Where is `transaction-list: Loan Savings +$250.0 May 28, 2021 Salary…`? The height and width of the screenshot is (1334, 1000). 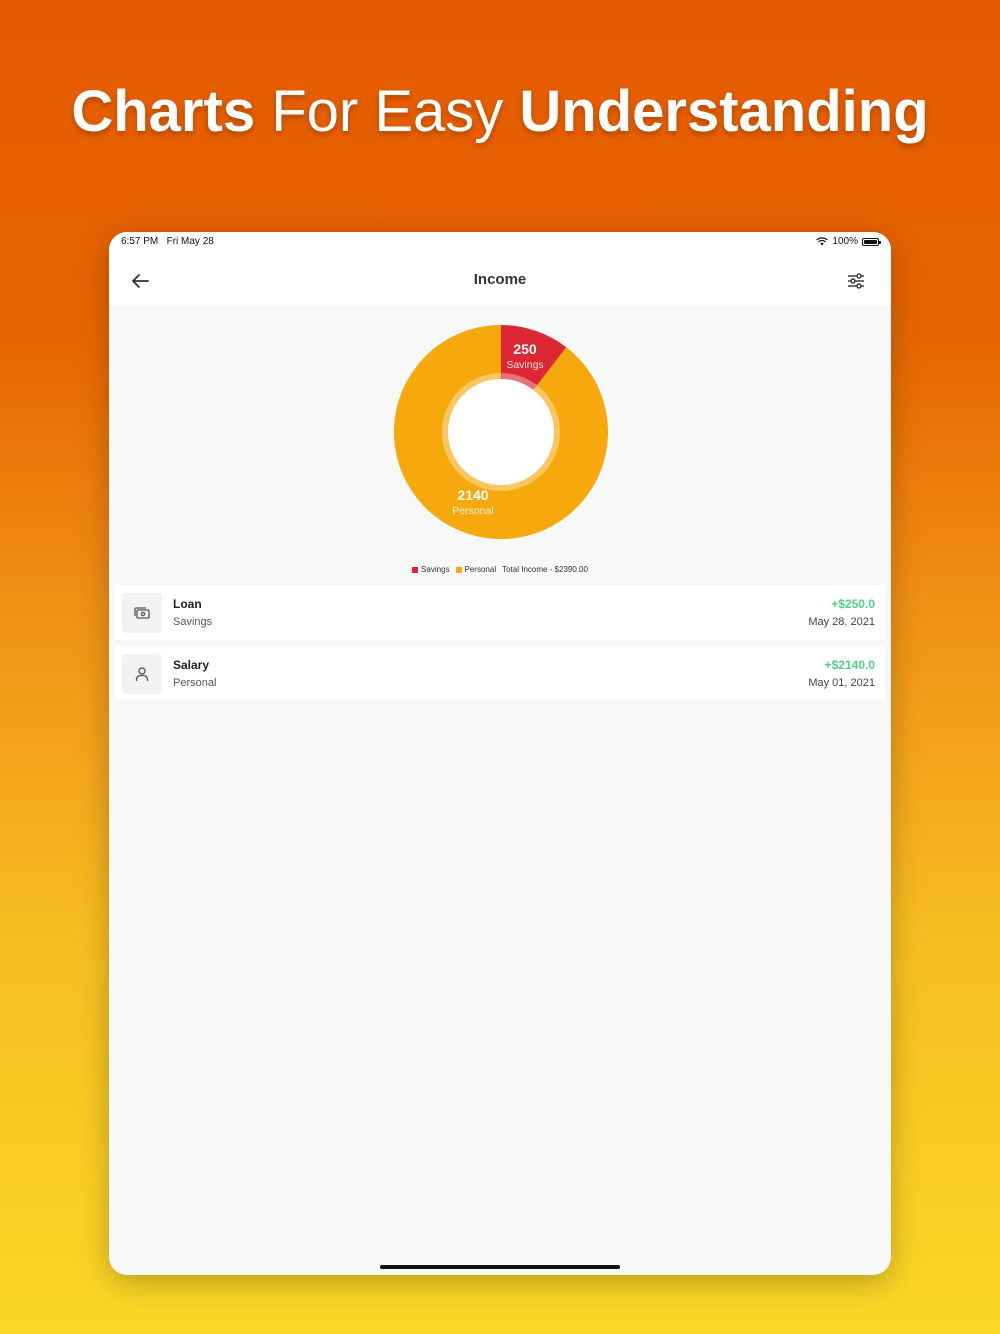 transaction-list: Loan Savings +$250.0 May 28, 2021 Salary… is located at coordinates (500, 646).